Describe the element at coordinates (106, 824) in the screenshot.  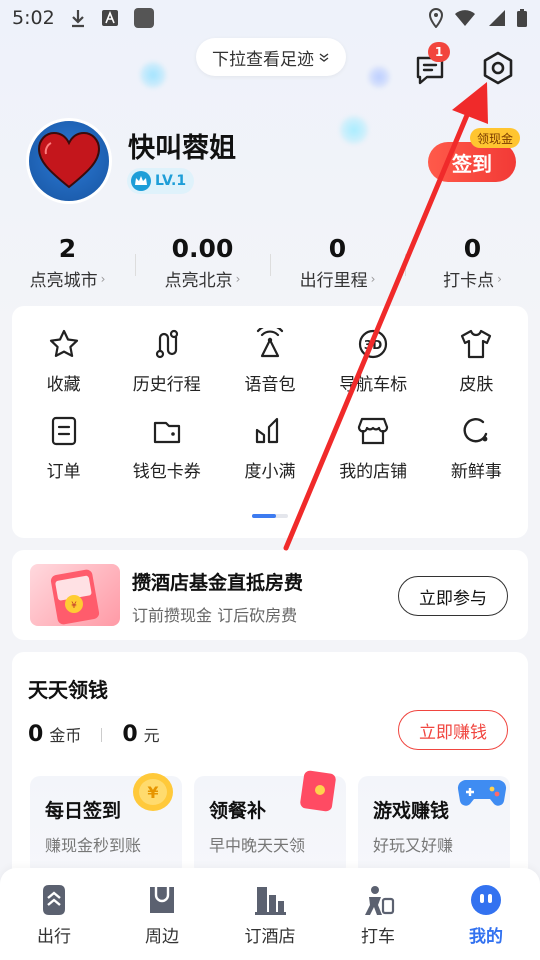
I see `task-daily-checkin: 每日签到 赚现金秒到账 ¥` at that location.